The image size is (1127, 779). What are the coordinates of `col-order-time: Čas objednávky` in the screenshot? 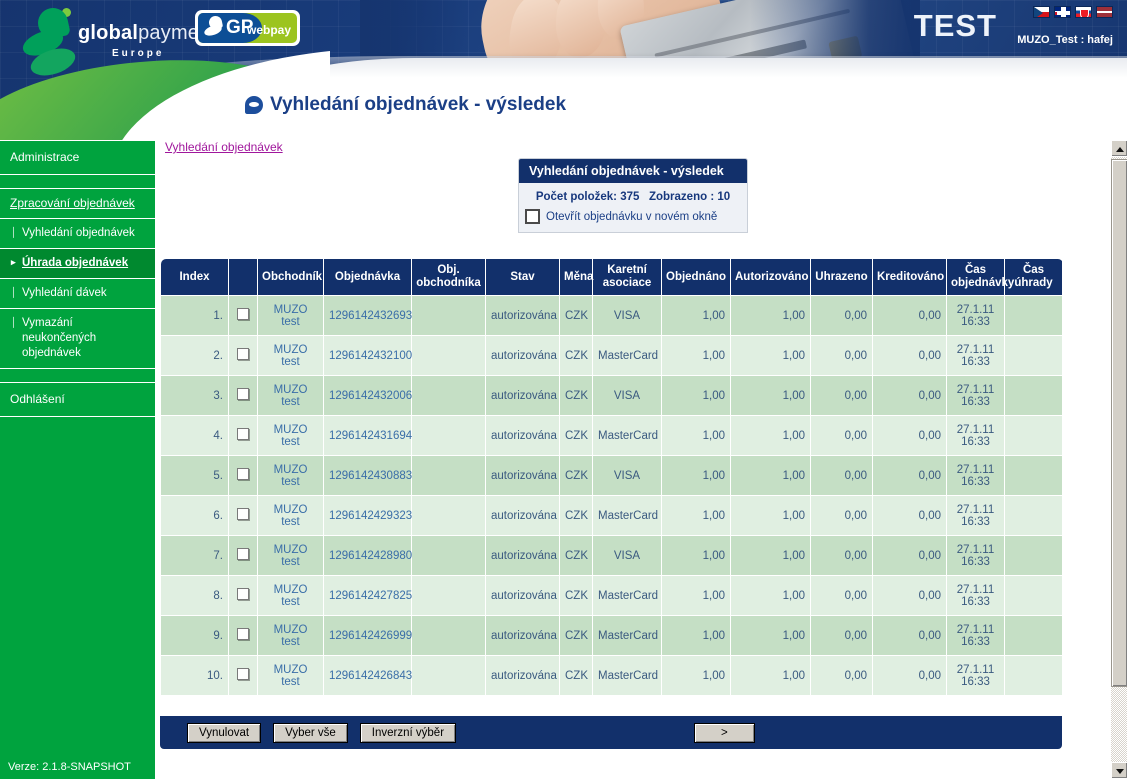 It's located at (980, 277).